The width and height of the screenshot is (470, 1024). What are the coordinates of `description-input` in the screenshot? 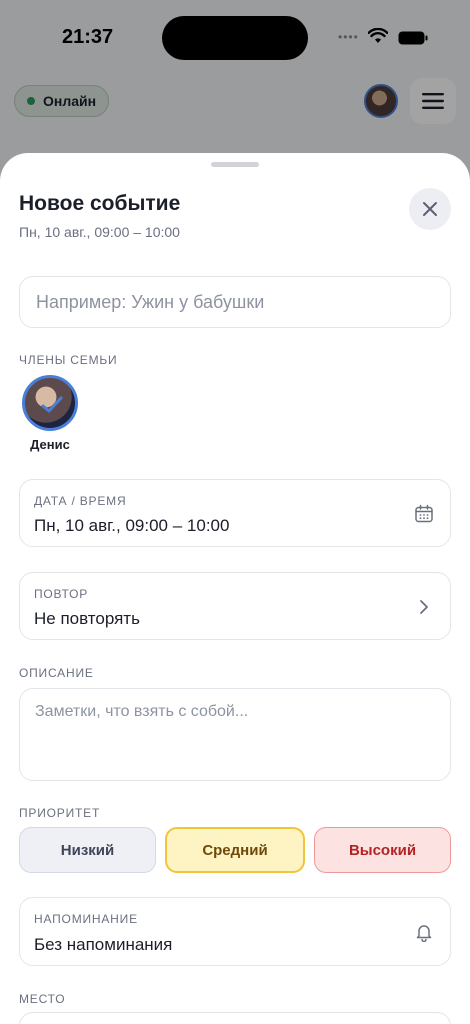 It's located at (235, 734).